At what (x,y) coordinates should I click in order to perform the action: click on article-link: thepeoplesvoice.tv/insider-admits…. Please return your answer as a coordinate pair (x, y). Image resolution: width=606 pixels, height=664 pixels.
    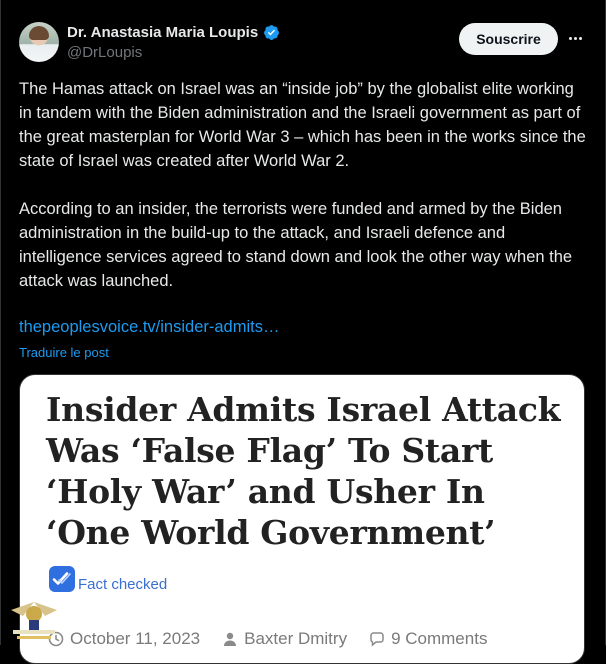
    Looking at the image, I should click on (149, 327).